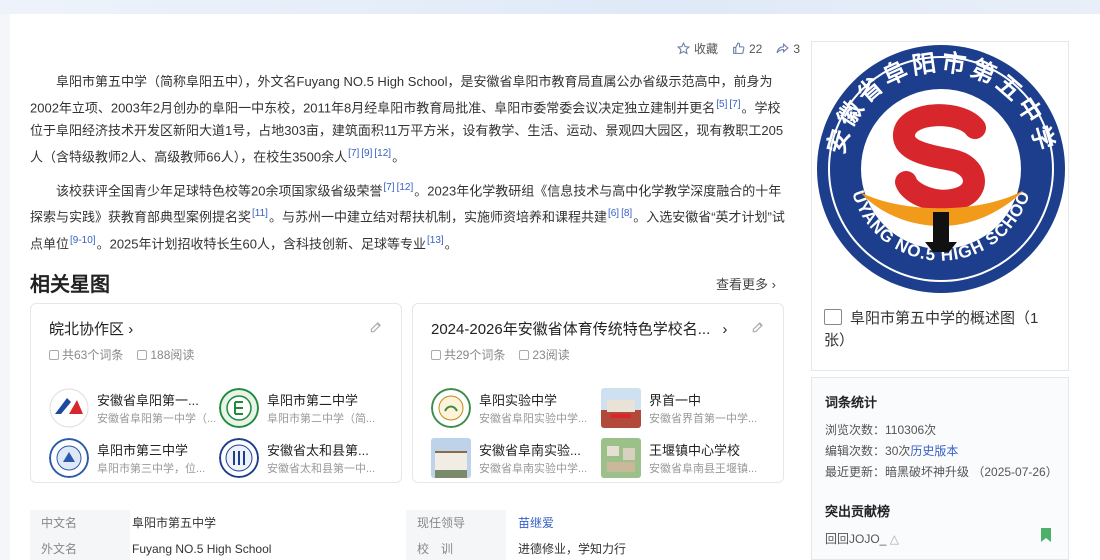 The width and height of the screenshot is (1100, 560). I want to click on entry-name: 界首一中, so click(675, 400).